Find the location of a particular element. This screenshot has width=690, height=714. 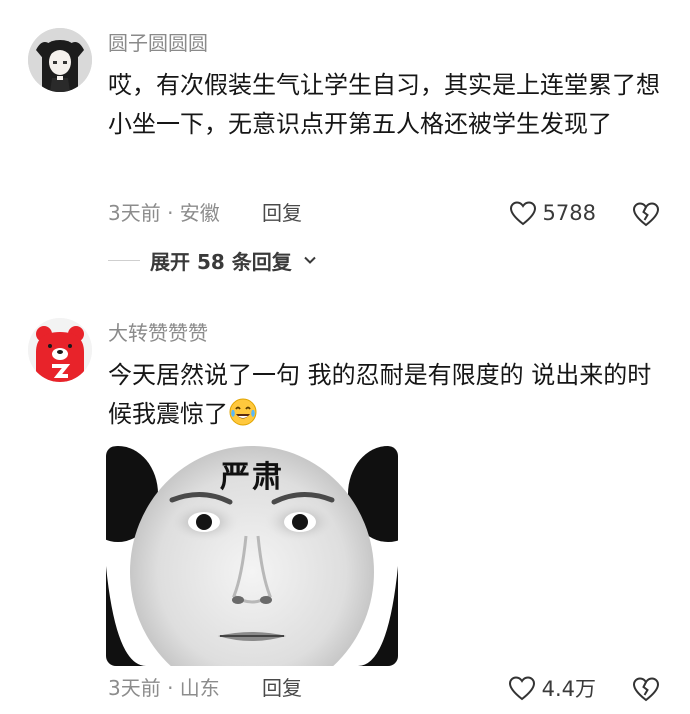

crying-laughing-emoji-icon is located at coordinates (243, 412).